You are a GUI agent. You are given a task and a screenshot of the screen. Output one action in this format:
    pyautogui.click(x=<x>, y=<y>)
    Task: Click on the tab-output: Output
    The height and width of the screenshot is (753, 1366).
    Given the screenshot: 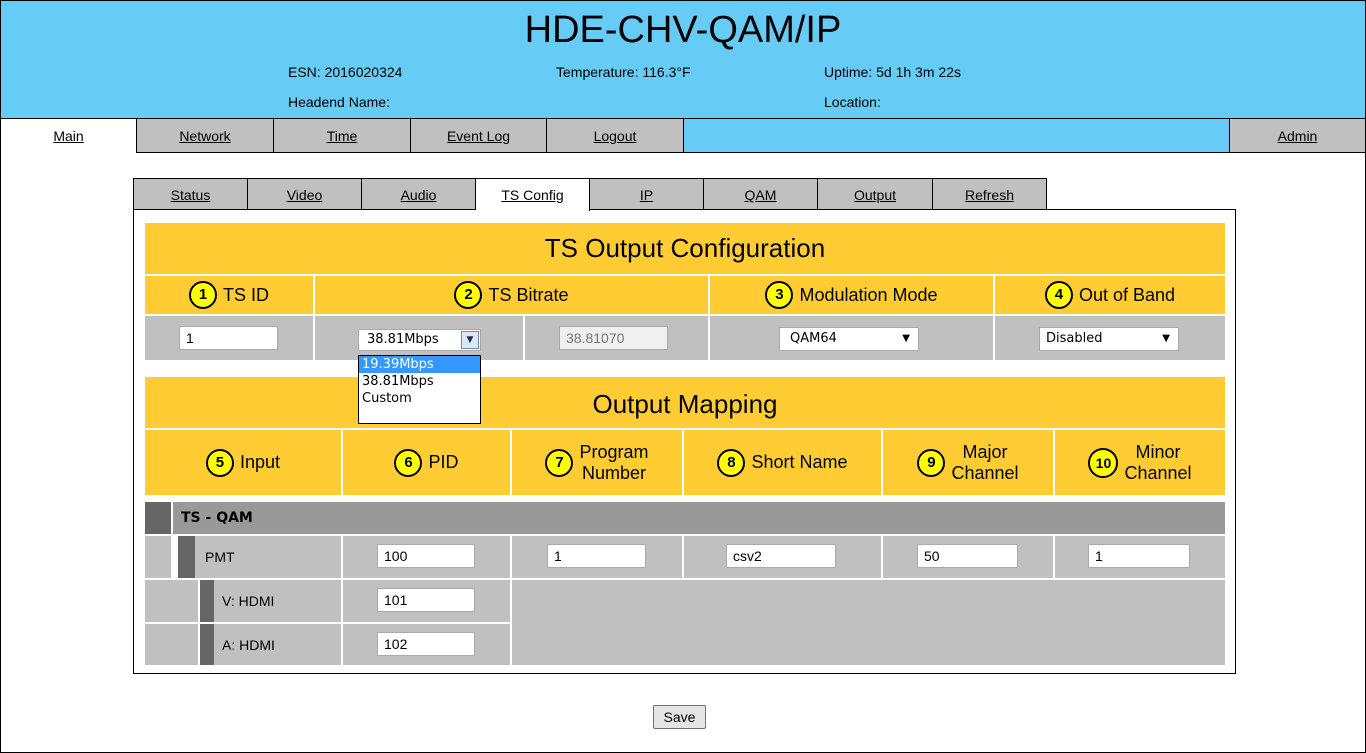 What is the action you would take?
    pyautogui.click(x=875, y=194)
    